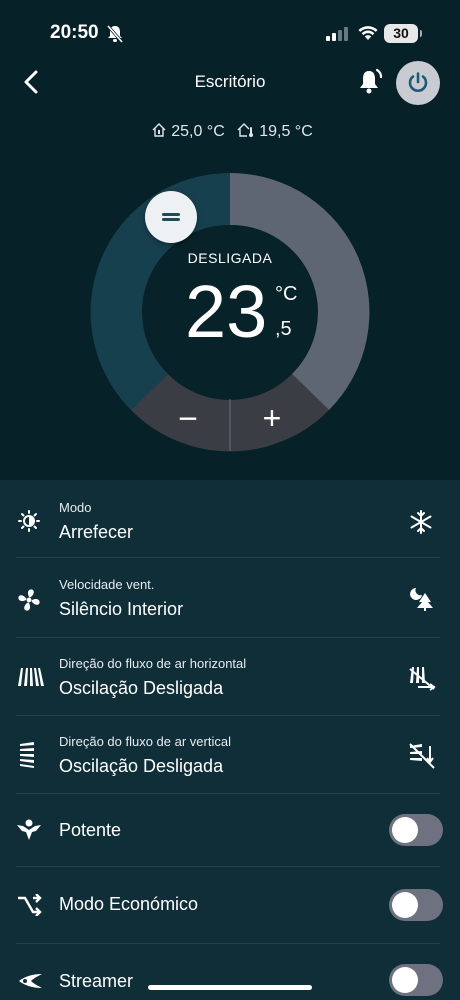 This screenshot has width=460, height=1000. I want to click on mode-value: Arrefecer, so click(96, 532).